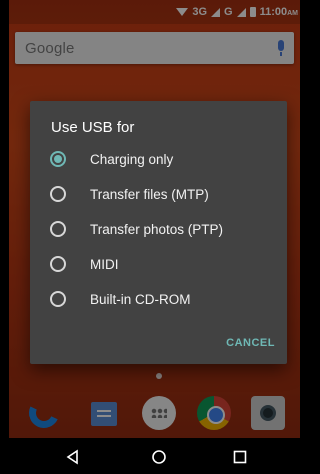 This screenshot has width=320, height=474. I want to click on option-label: Charging only, so click(132, 159).